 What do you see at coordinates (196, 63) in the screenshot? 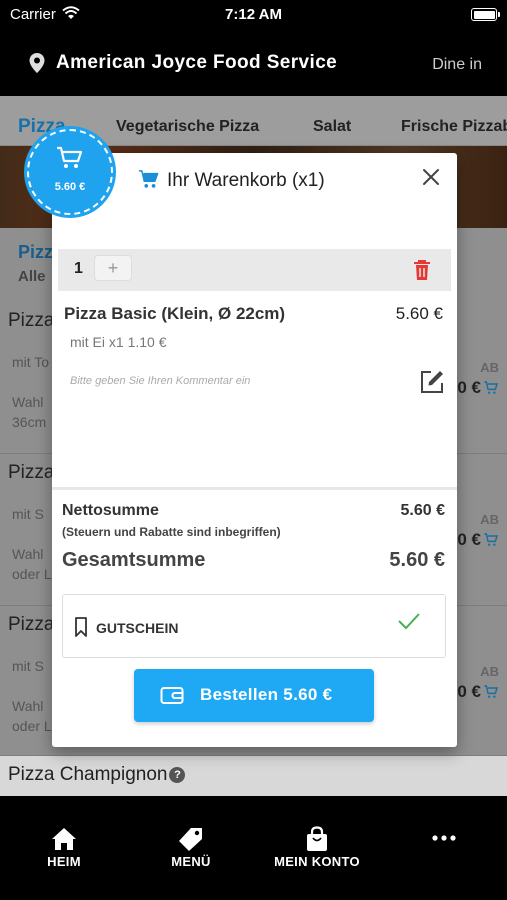
I see `restaurant-name: American Joyce Food Service` at bounding box center [196, 63].